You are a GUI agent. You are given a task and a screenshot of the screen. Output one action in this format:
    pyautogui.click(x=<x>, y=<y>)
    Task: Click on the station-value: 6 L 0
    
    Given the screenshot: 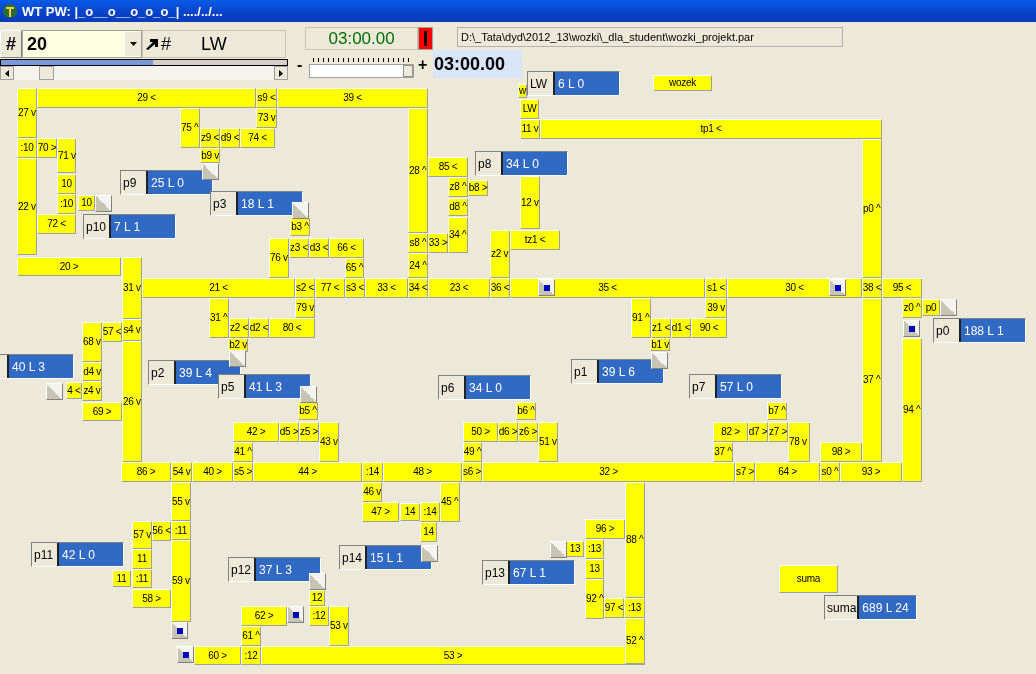 What is the action you would take?
    pyautogui.click(x=587, y=83)
    